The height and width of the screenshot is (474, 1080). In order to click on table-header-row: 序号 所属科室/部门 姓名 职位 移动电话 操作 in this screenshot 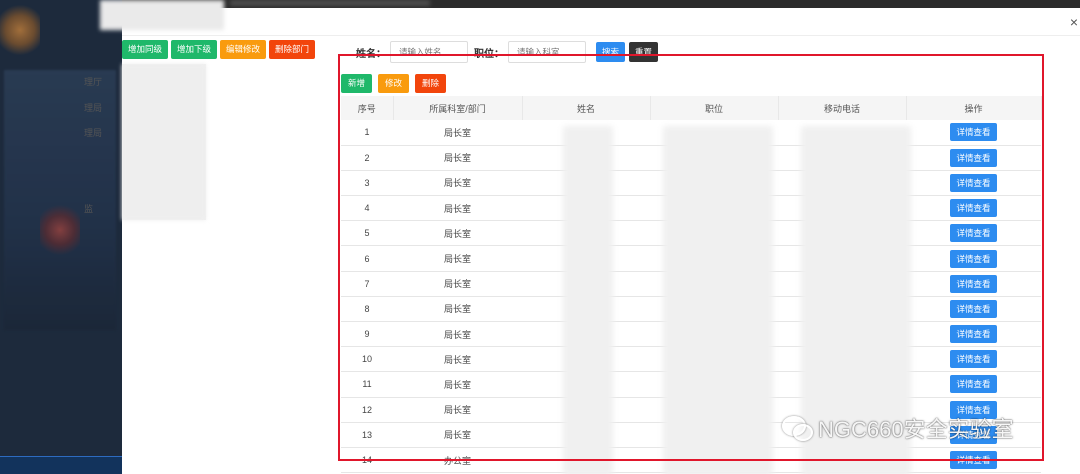, I will do `click(691, 108)`.